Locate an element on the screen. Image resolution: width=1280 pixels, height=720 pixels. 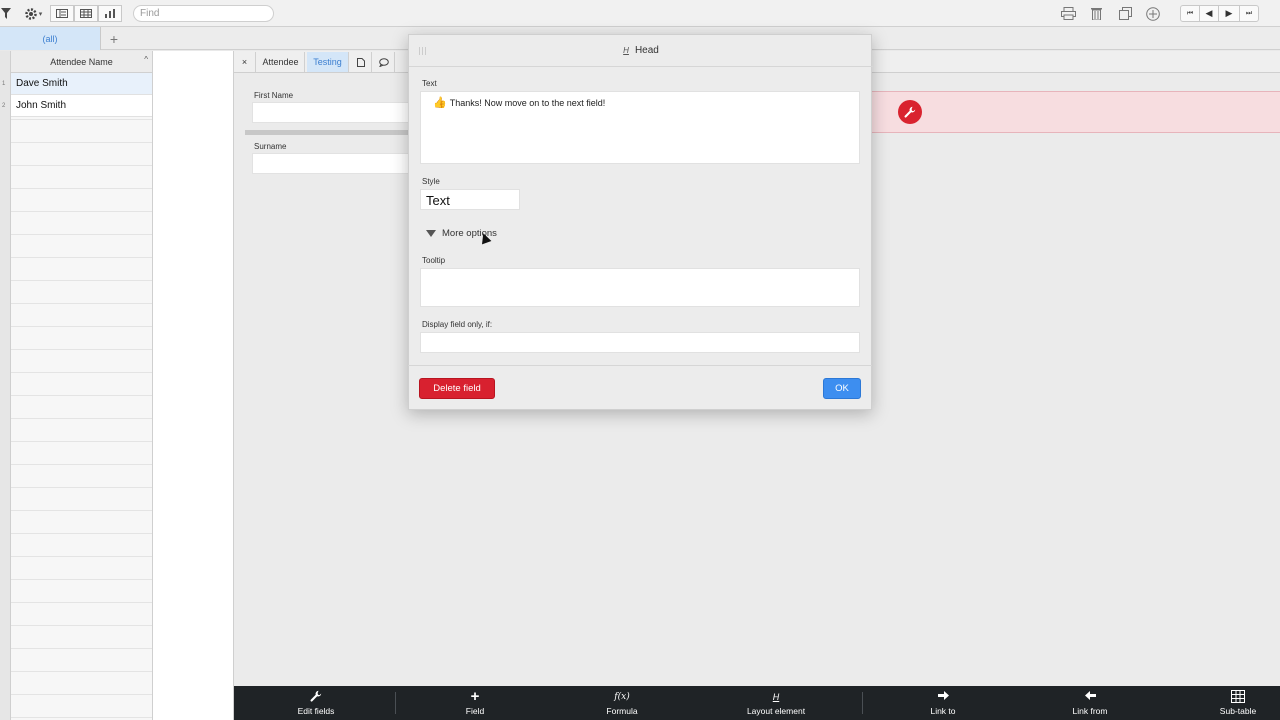
list-column-header: Attendee Name ^ is located at coordinates (81, 62).